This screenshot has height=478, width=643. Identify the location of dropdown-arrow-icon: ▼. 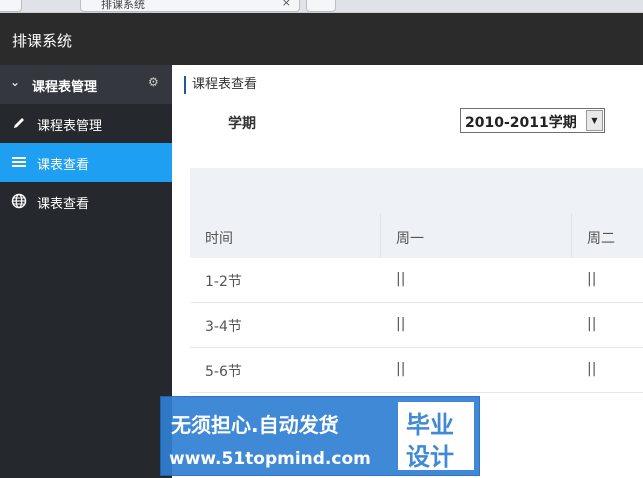
(594, 120).